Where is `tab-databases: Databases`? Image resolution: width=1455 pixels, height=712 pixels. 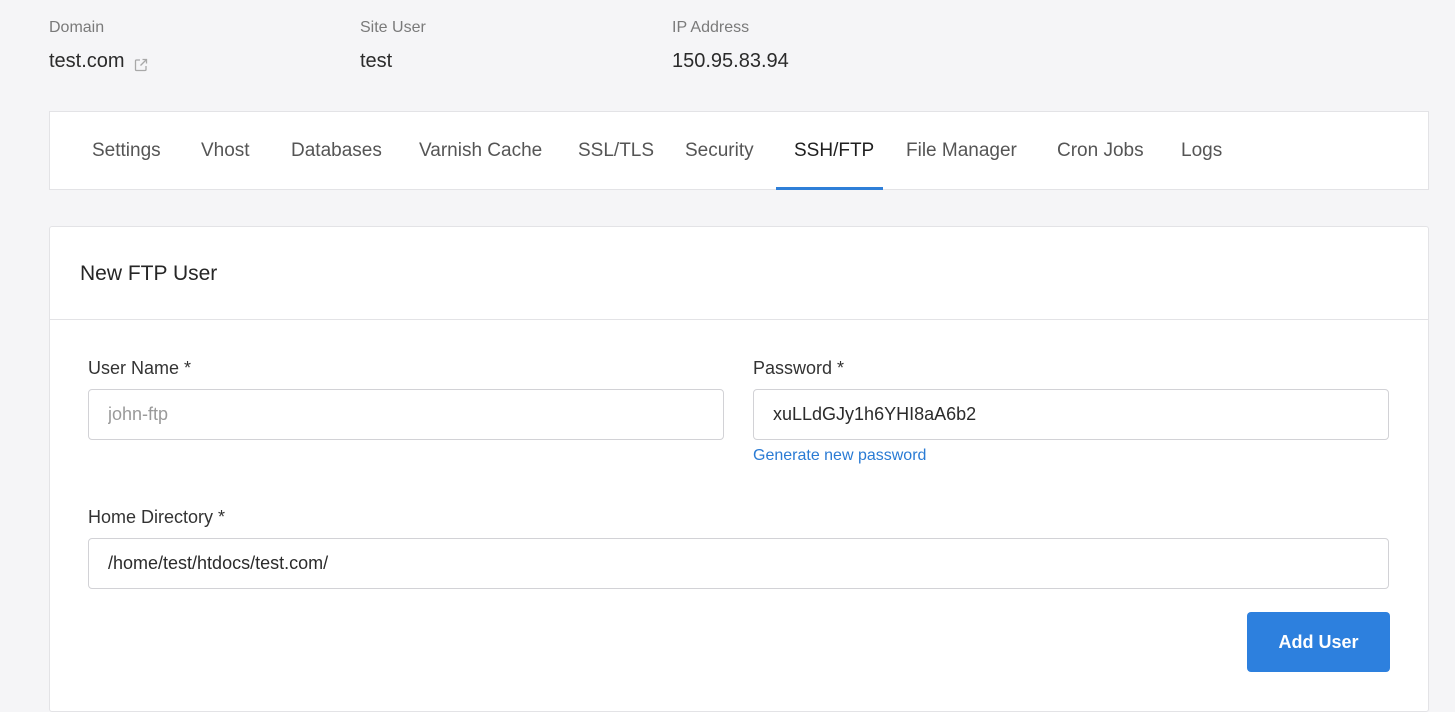
tab-databases: Databases is located at coordinates (336, 150).